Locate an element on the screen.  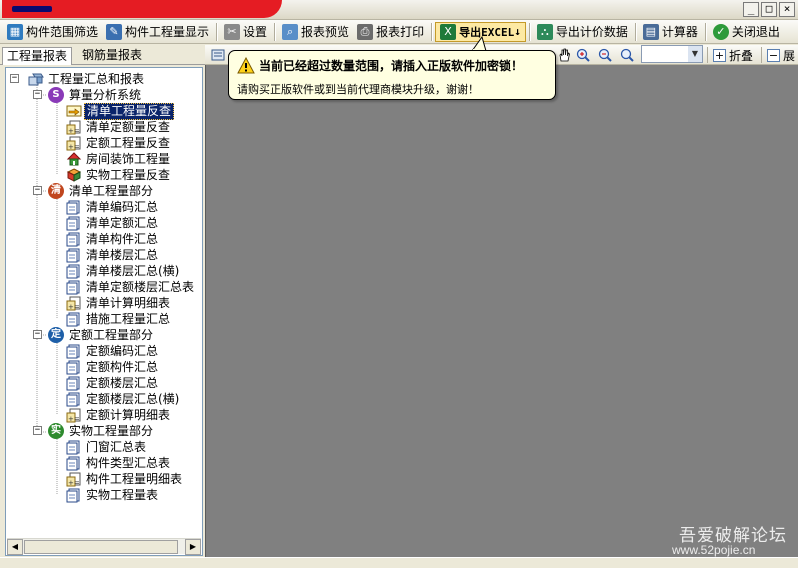
tree-item-label: 清单定额量反查 is located at coordinates (128, 126).